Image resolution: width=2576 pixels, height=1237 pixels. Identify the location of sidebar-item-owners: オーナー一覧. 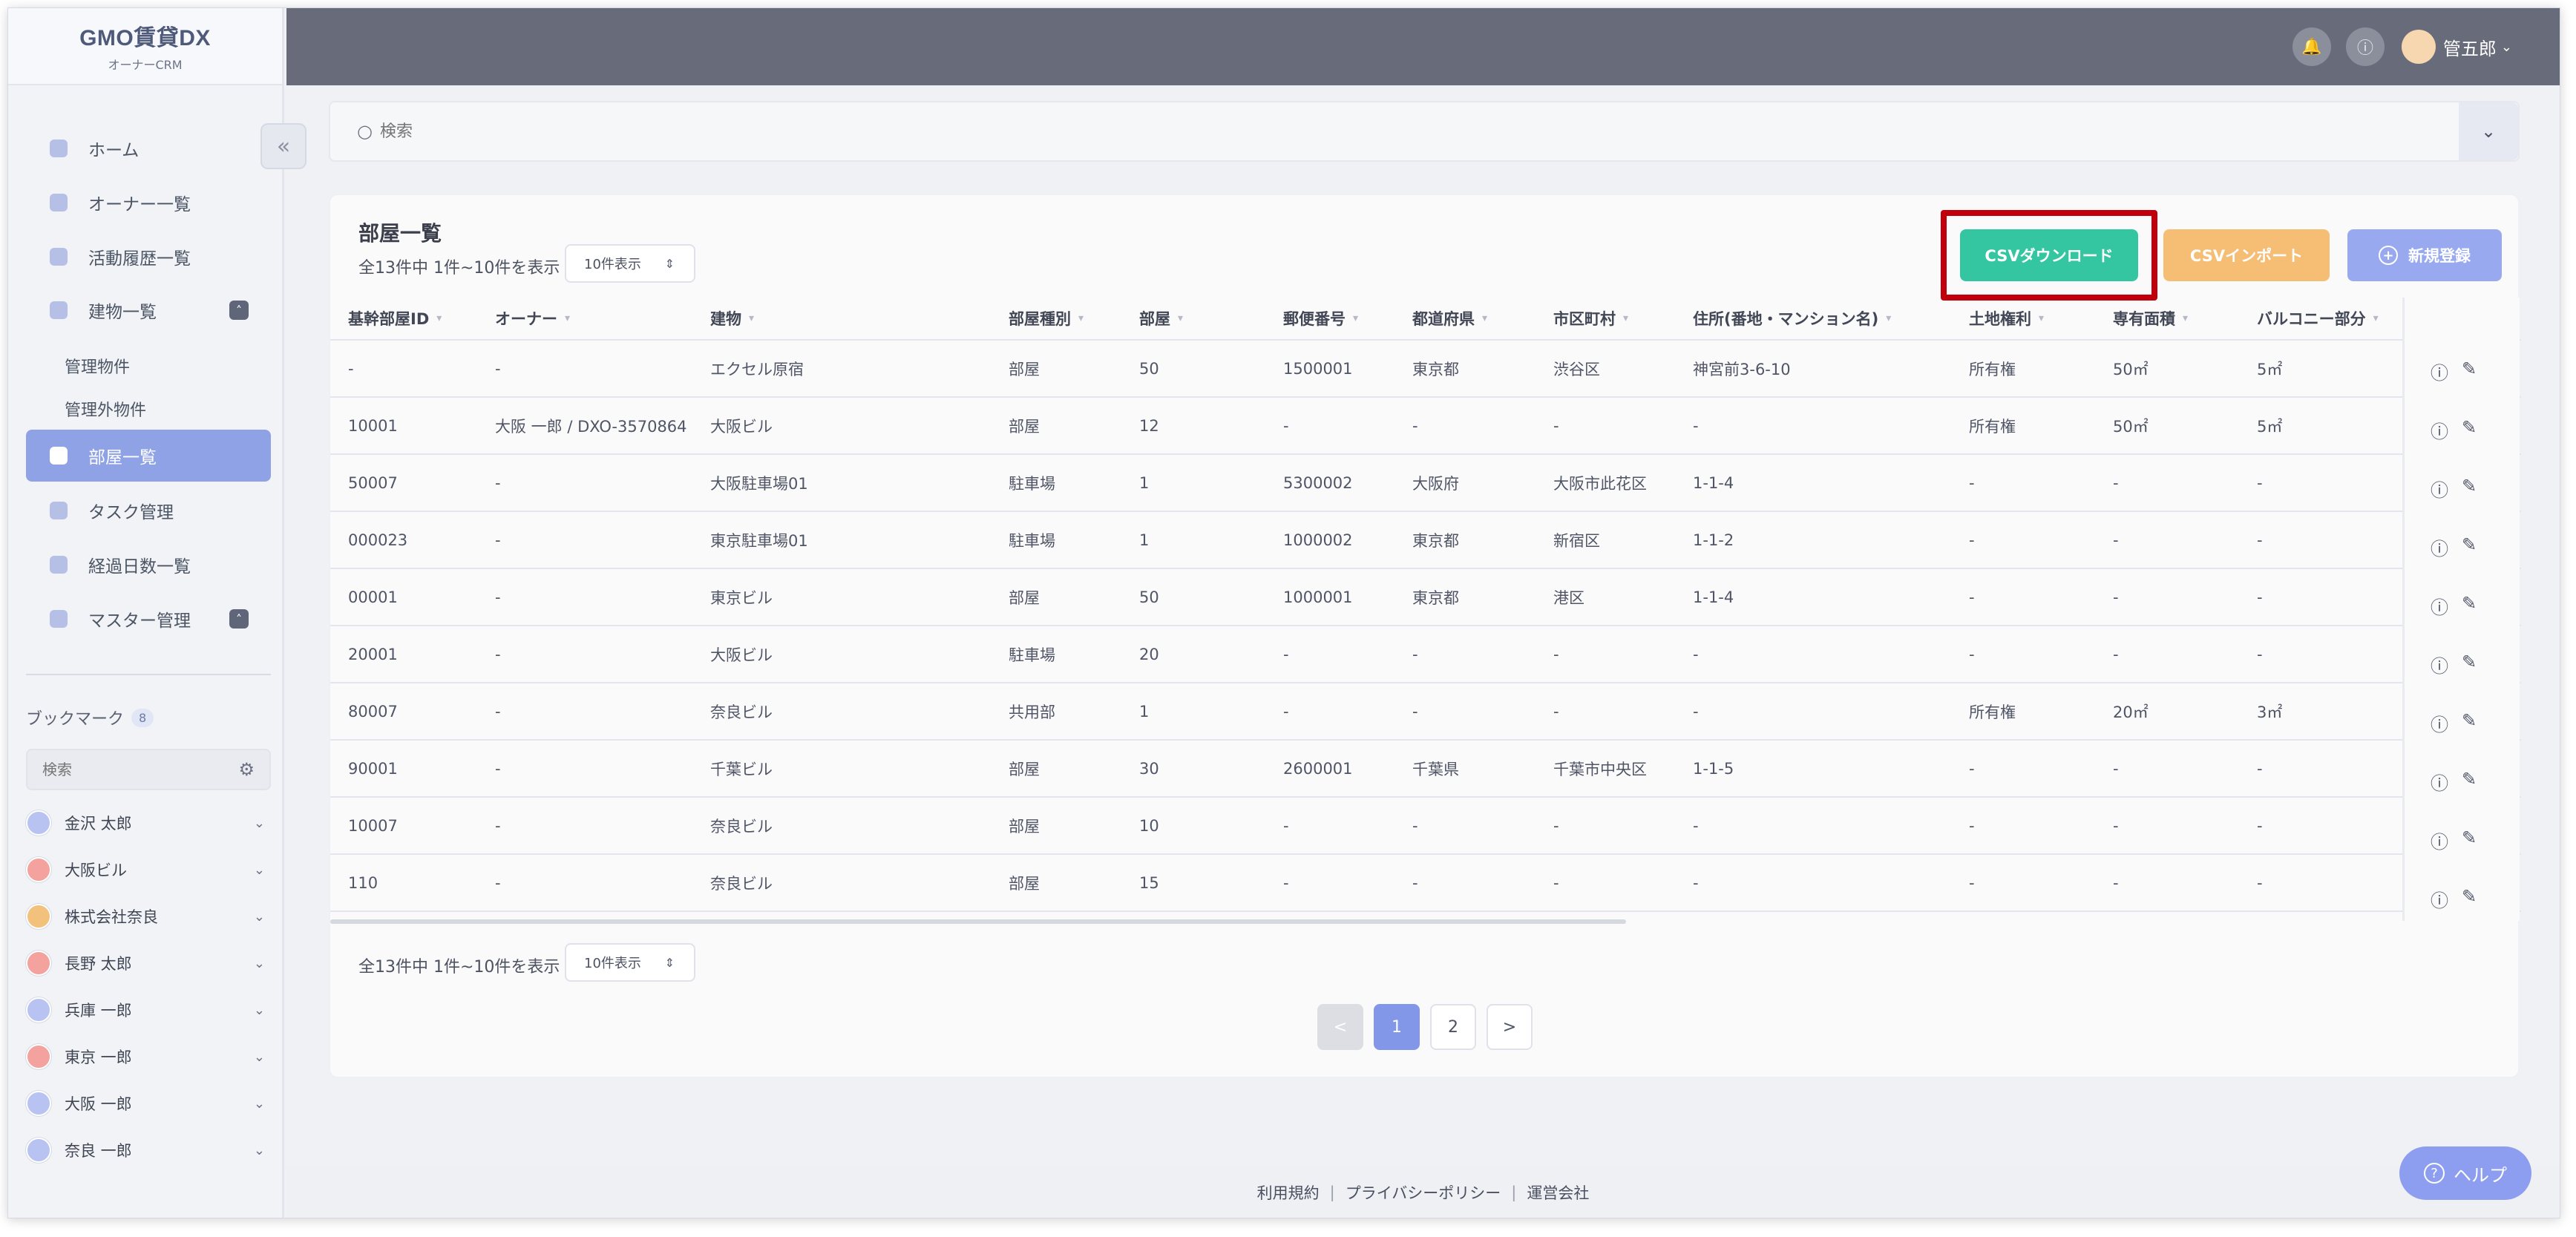
(148, 203).